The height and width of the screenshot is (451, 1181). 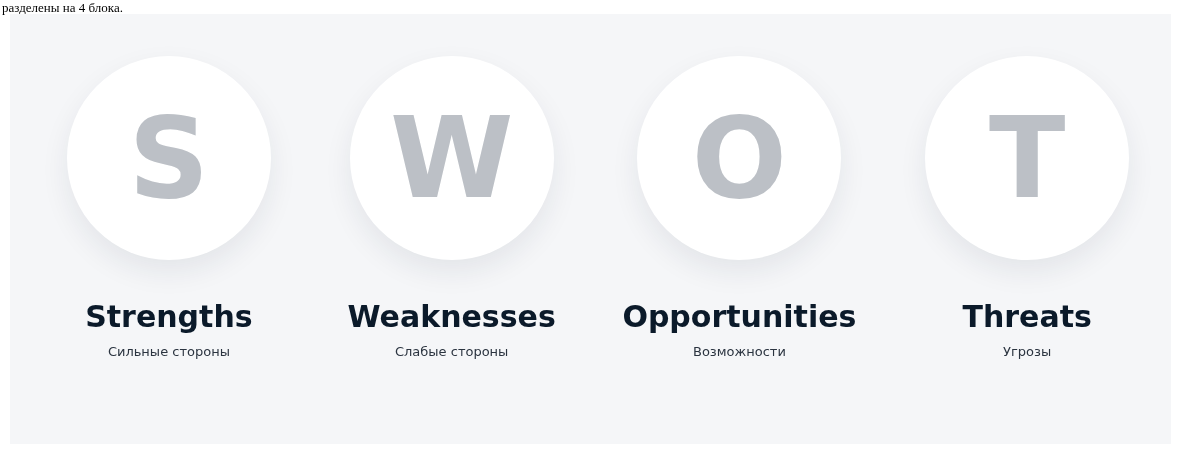 What do you see at coordinates (739, 317) in the screenshot?
I see `block-title: Opportunities` at bounding box center [739, 317].